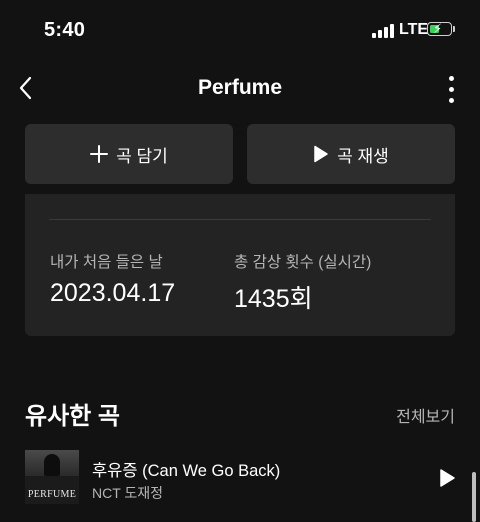  I want to click on add-button-label: 곡 담기, so click(142, 156).